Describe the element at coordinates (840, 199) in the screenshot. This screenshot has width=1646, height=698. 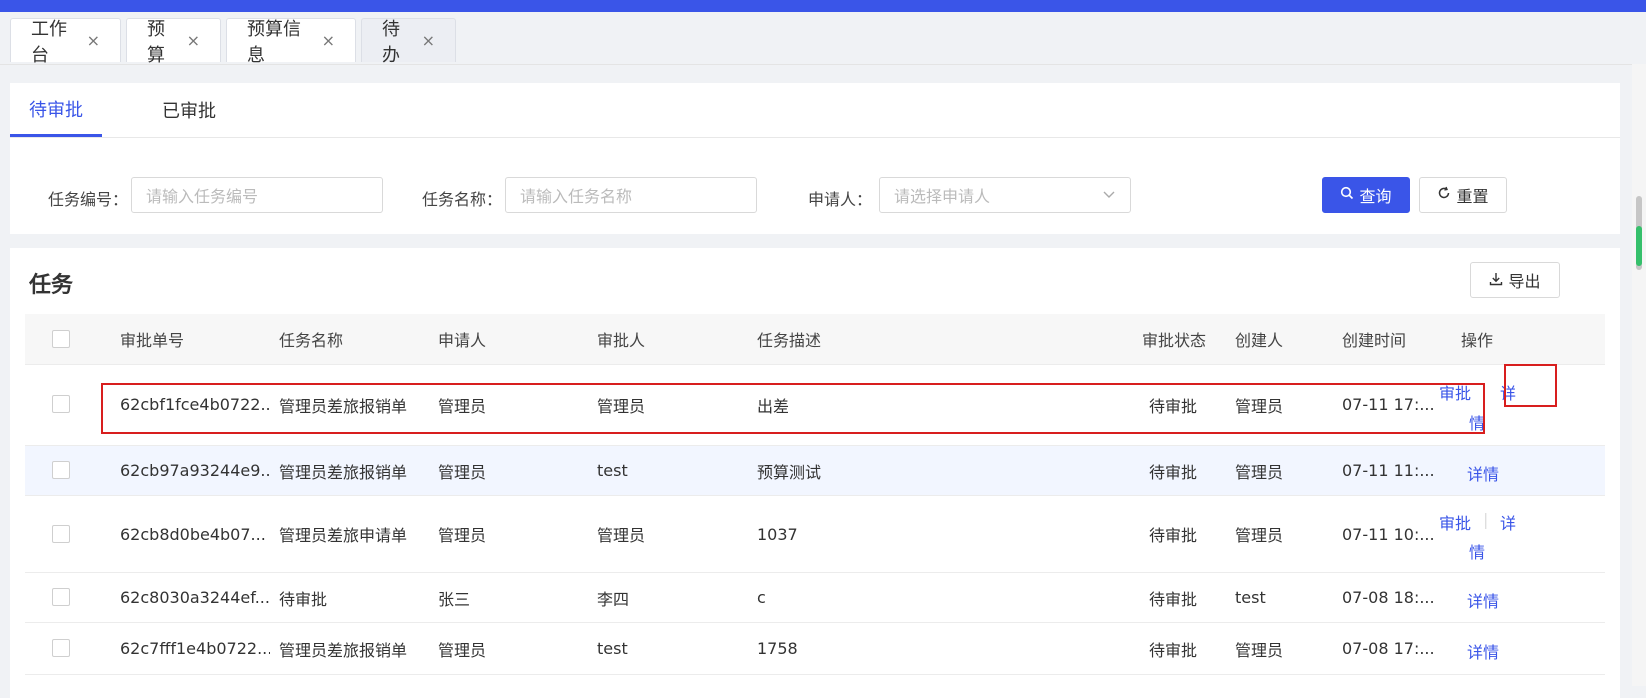
I see `applicant-label: 申请人：` at that location.